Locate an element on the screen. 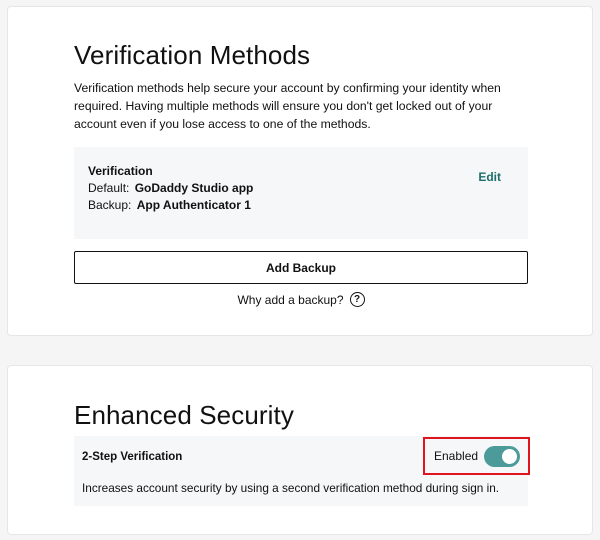  backup-method-value: App Authenticator 1 is located at coordinates (193, 205).